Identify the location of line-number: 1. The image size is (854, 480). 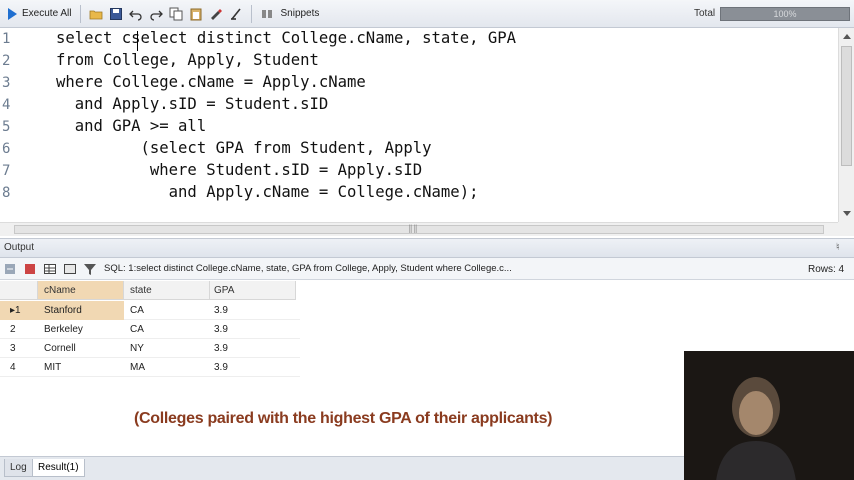
(6, 39).